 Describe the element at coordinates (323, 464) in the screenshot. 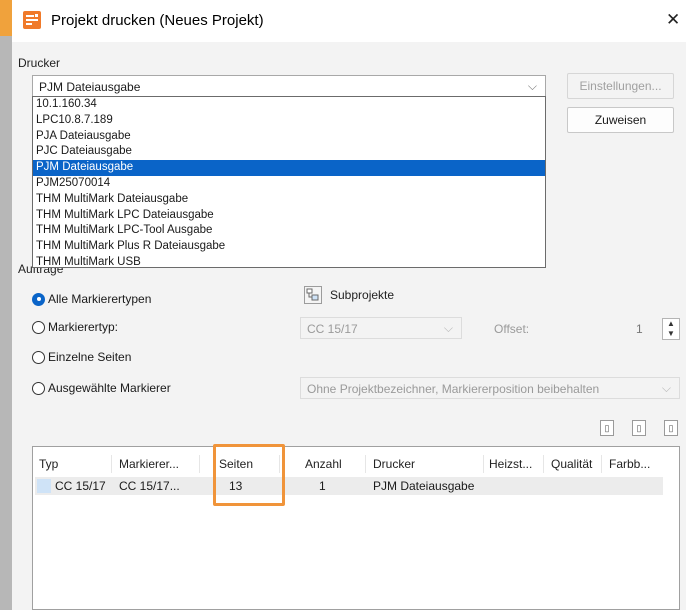

I see `col-header-anzahl: Anzahl` at that location.